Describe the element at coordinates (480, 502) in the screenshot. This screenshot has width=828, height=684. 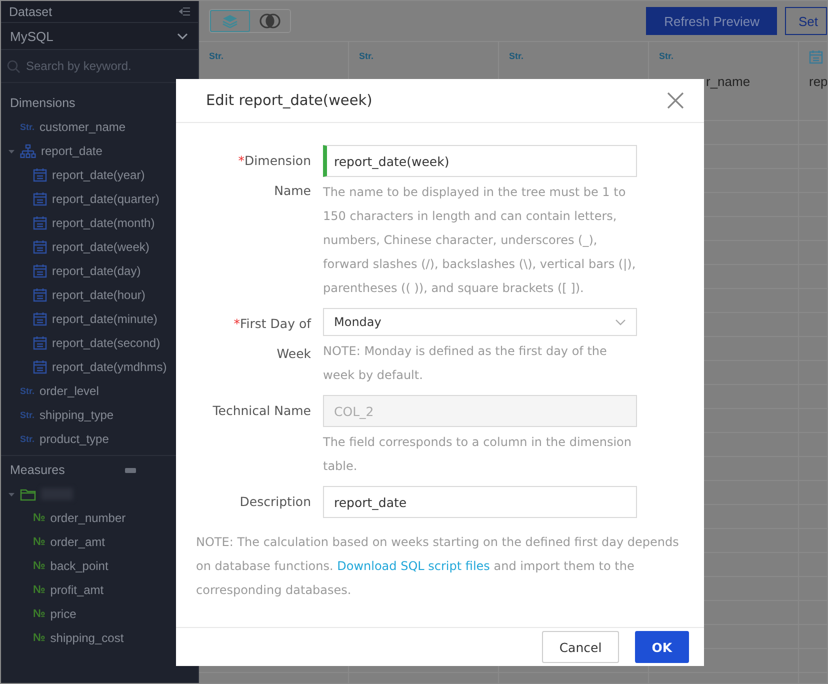
I see `input-field: report_date` at that location.